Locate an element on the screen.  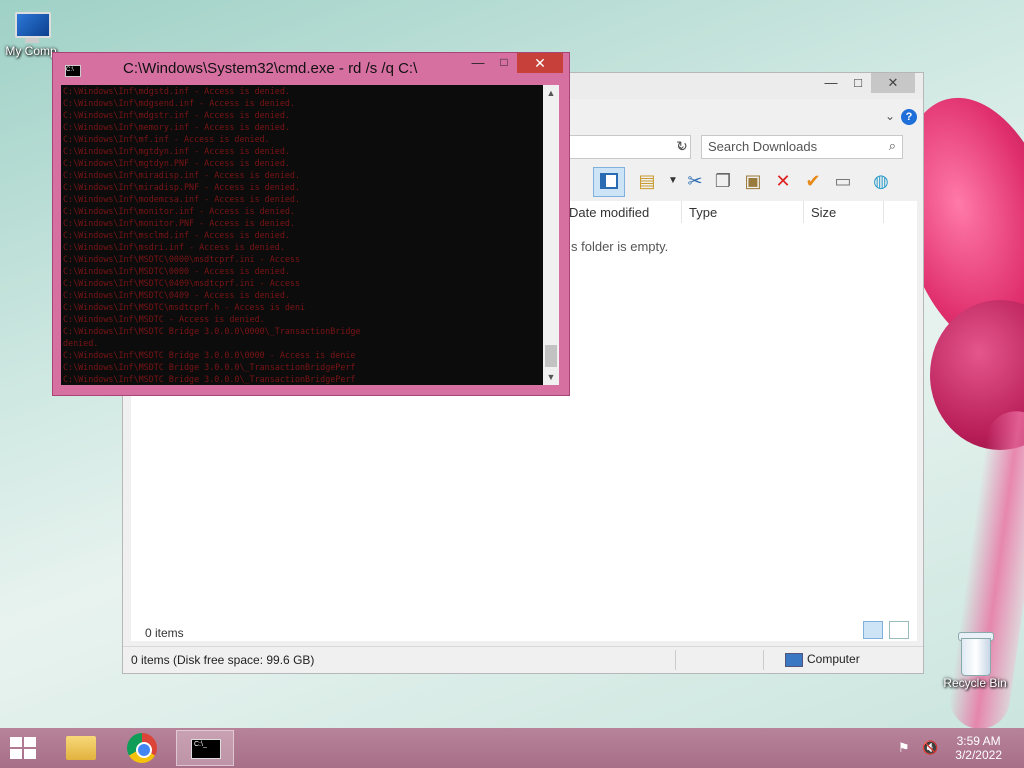
folder-icon is located at coordinates (81, 748).